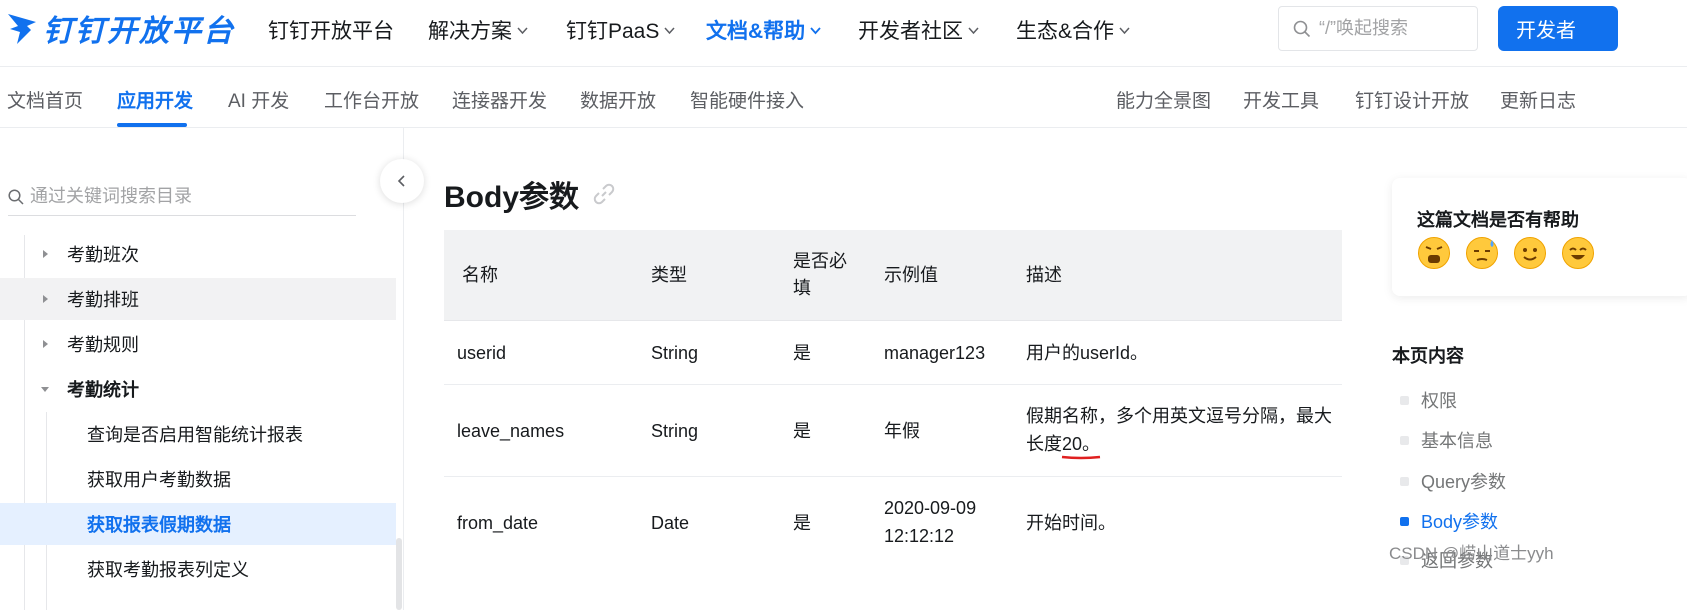 This screenshot has height=610, width=1687. Describe the element at coordinates (1464, 482) in the screenshot. I see `toc-label: Query参数` at that location.